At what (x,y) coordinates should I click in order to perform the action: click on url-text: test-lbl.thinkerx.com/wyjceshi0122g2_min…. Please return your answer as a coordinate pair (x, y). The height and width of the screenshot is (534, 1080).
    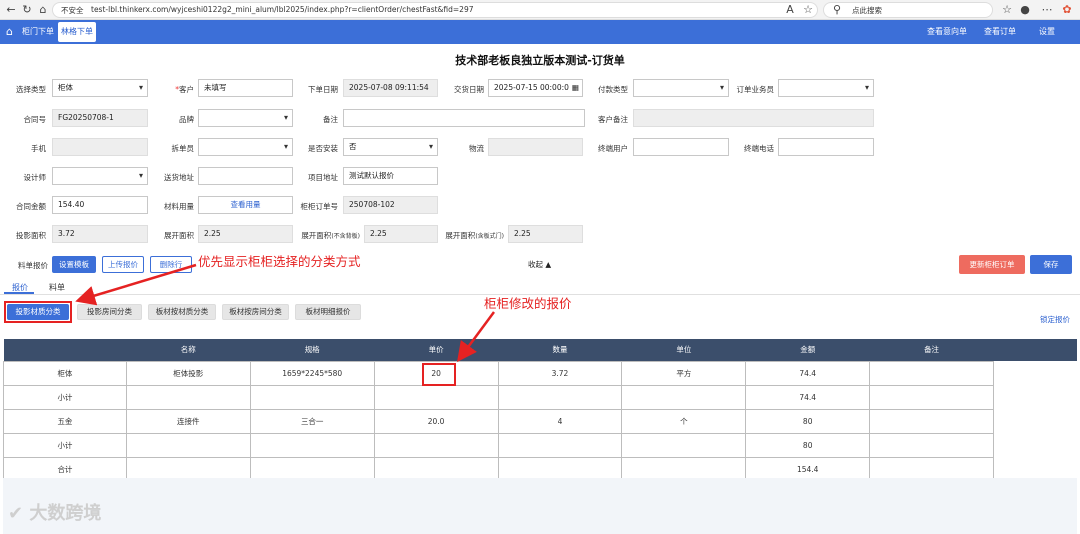
    Looking at the image, I should click on (282, 9).